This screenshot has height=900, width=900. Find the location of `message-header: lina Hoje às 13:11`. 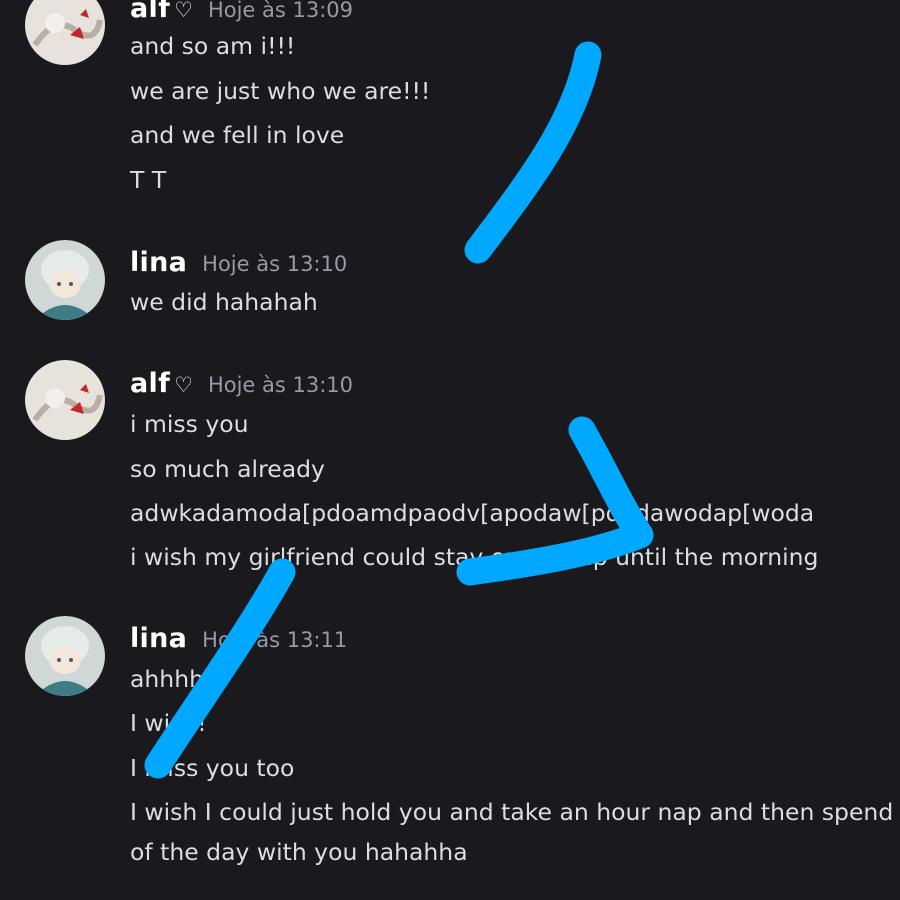

message-header: lina Hoje às 13:11 is located at coordinates (239, 638).